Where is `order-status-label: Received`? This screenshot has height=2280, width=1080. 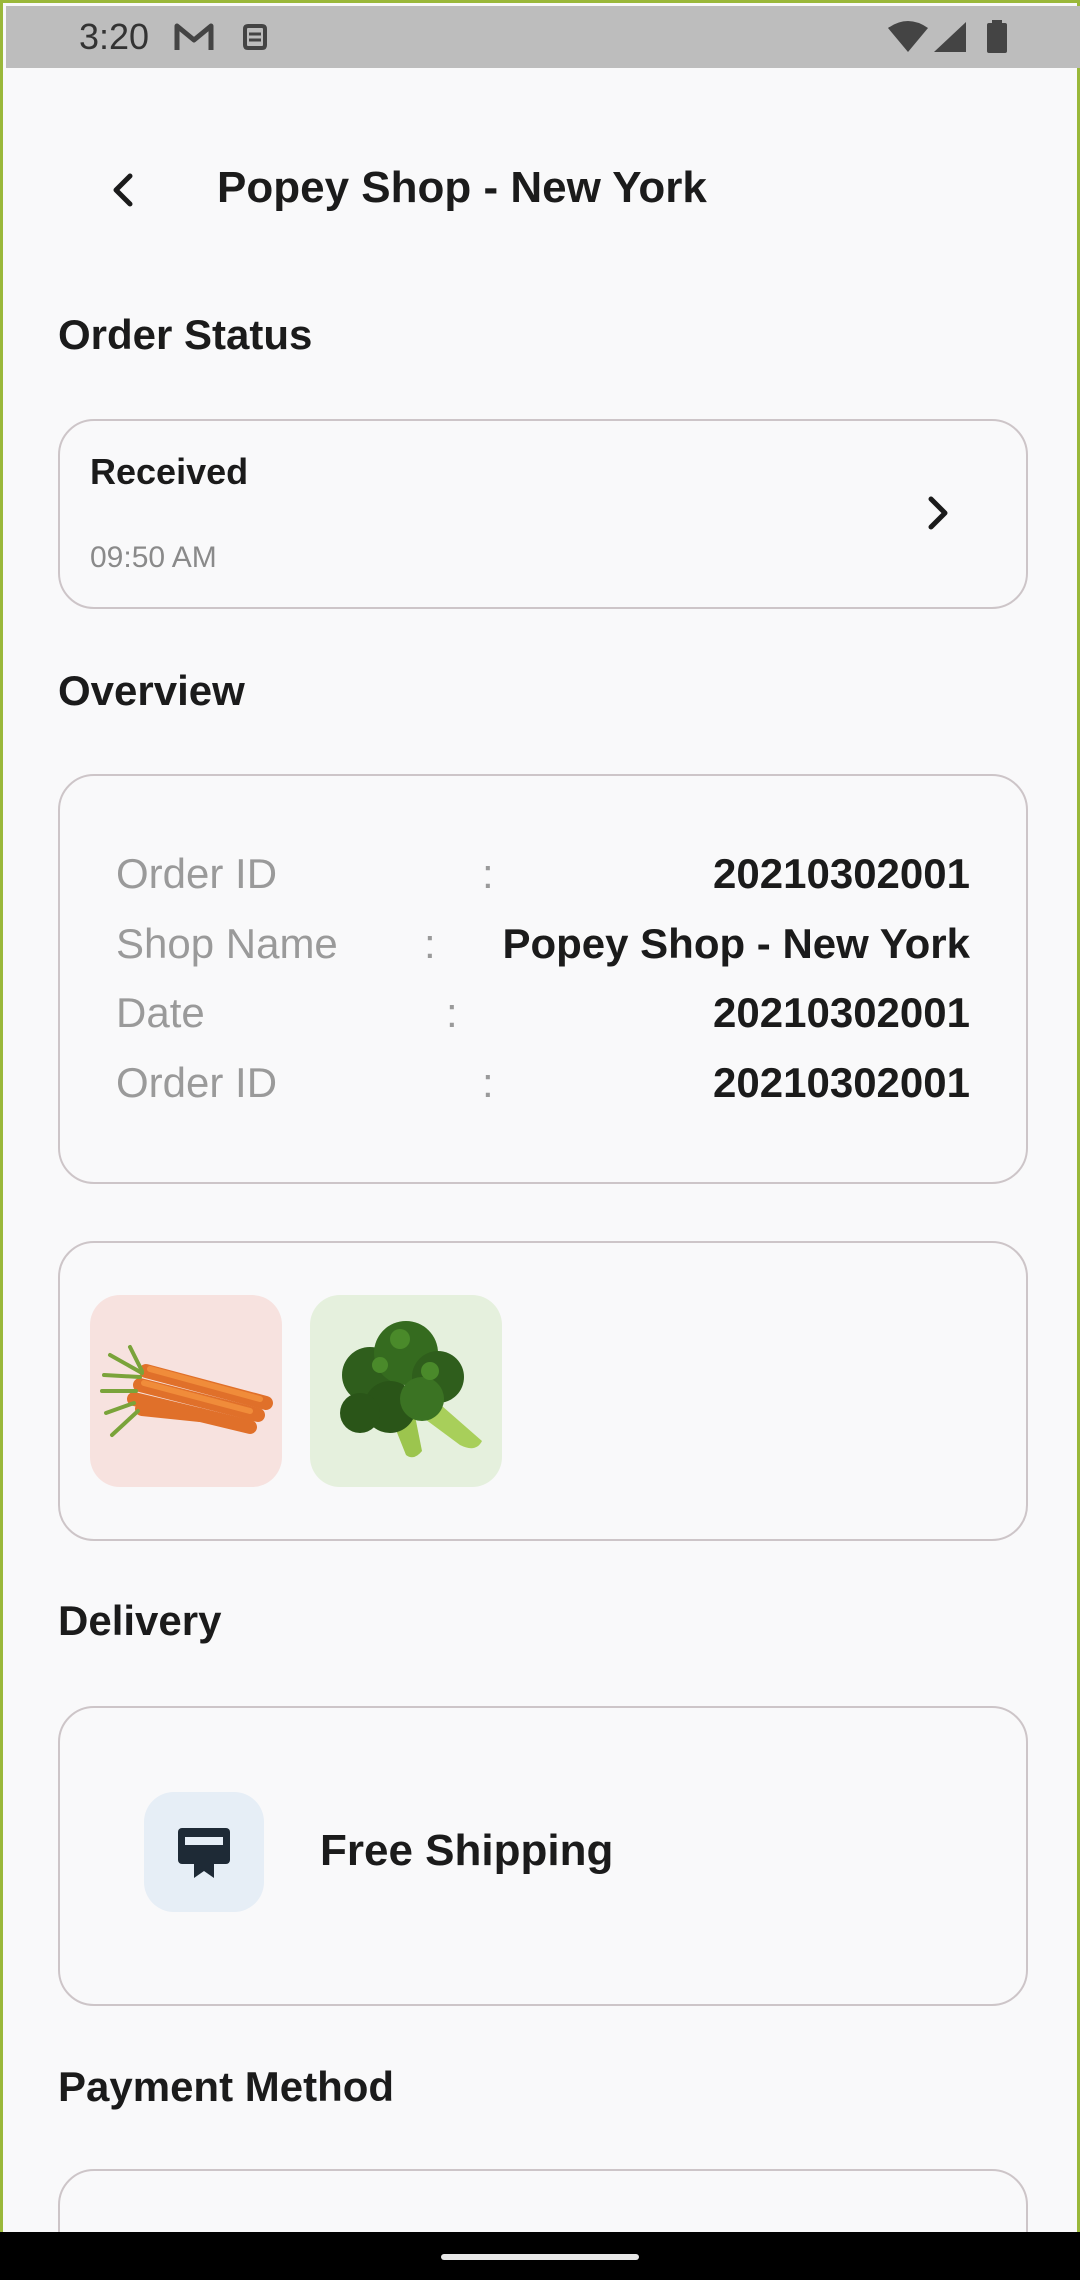 order-status-label: Received is located at coordinates (169, 471).